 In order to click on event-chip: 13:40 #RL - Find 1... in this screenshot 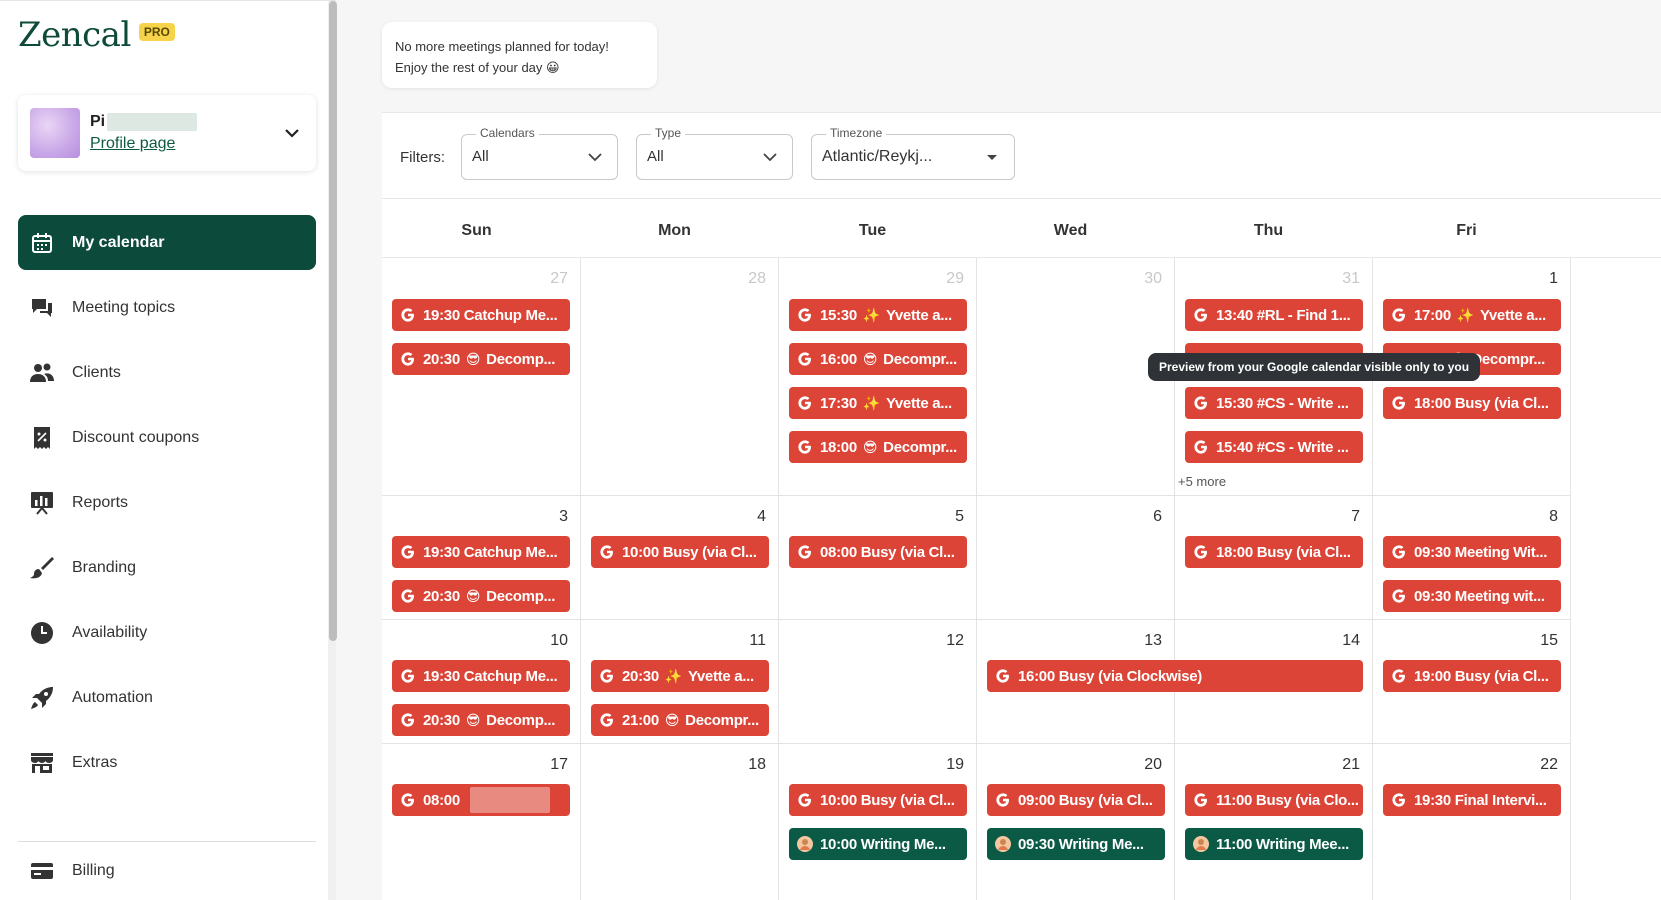, I will do `click(1274, 315)`.